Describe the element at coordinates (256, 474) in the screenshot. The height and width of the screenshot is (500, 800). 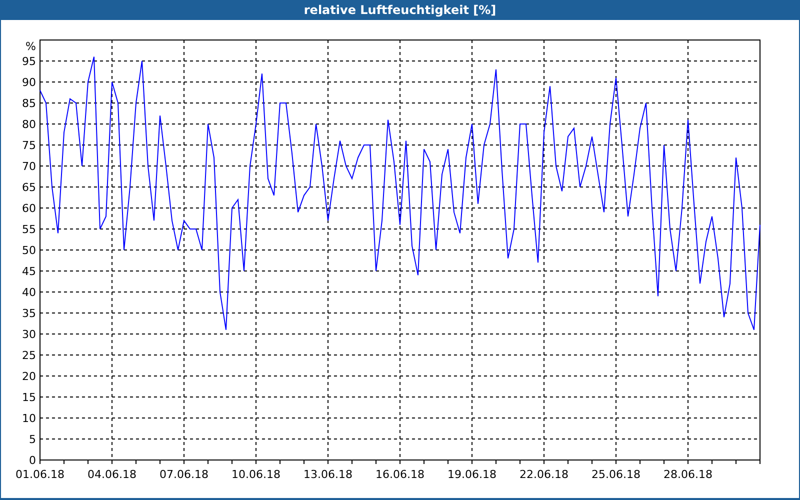
I see `axis-tick-label: 10.06.18` at that location.